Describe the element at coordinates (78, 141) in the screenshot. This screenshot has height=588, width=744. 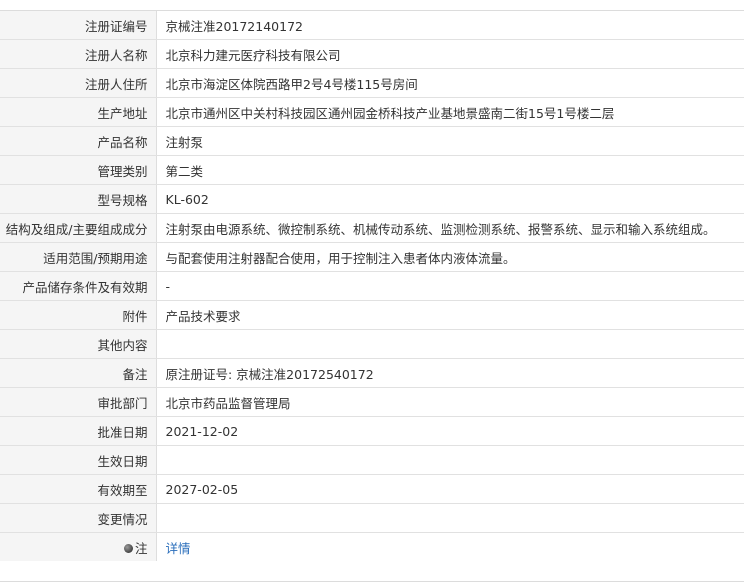
I see `label-product-name: 产品名称` at that location.